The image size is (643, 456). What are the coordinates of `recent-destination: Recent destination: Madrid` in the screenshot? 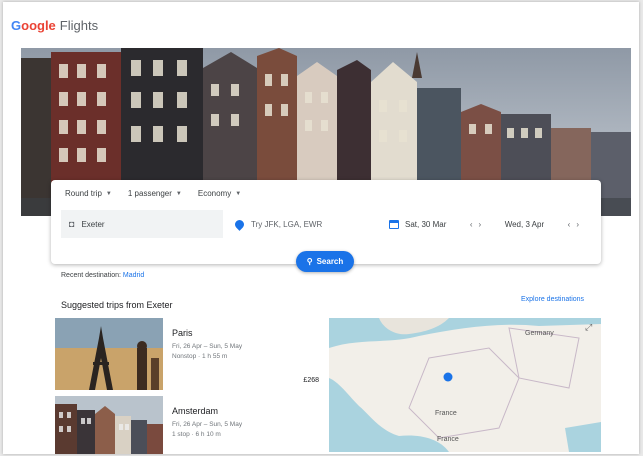 It's located at (102, 275).